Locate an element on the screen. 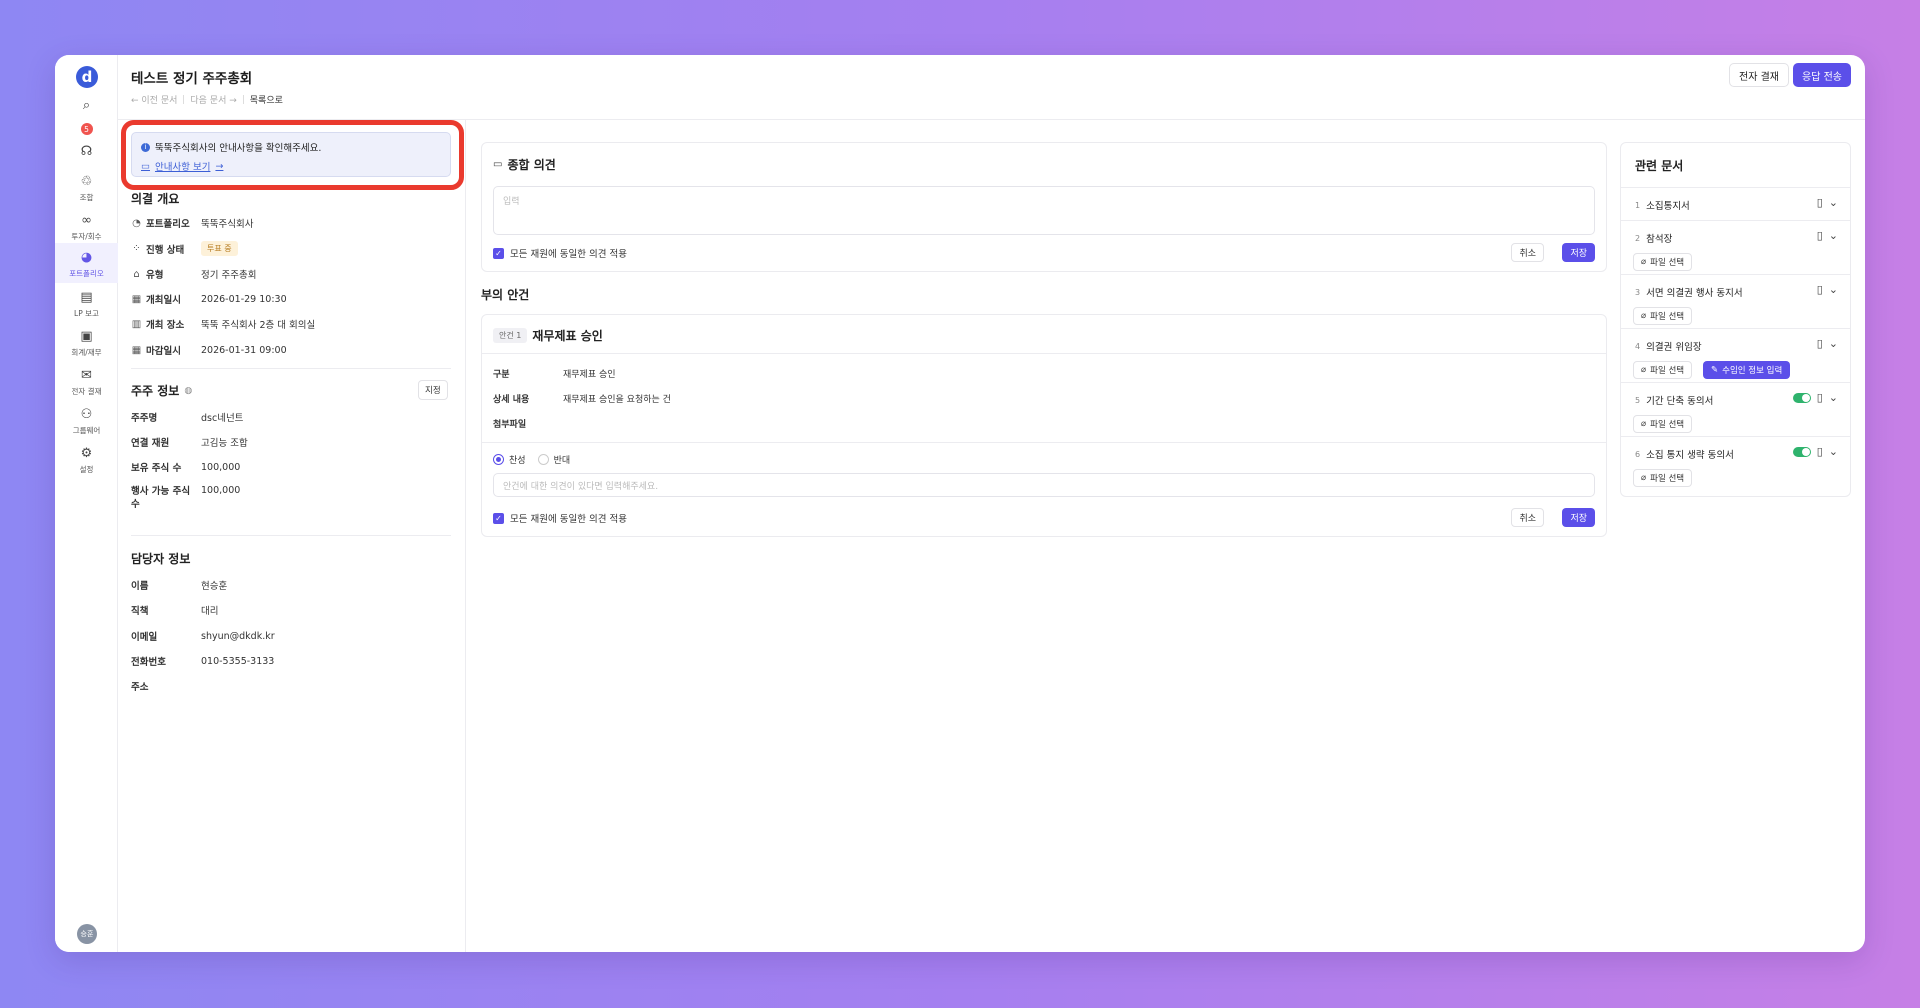 The width and height of the screenshot is (1920, 1008). portfolio-icon: ◕ is located at coordinates (86, 257).